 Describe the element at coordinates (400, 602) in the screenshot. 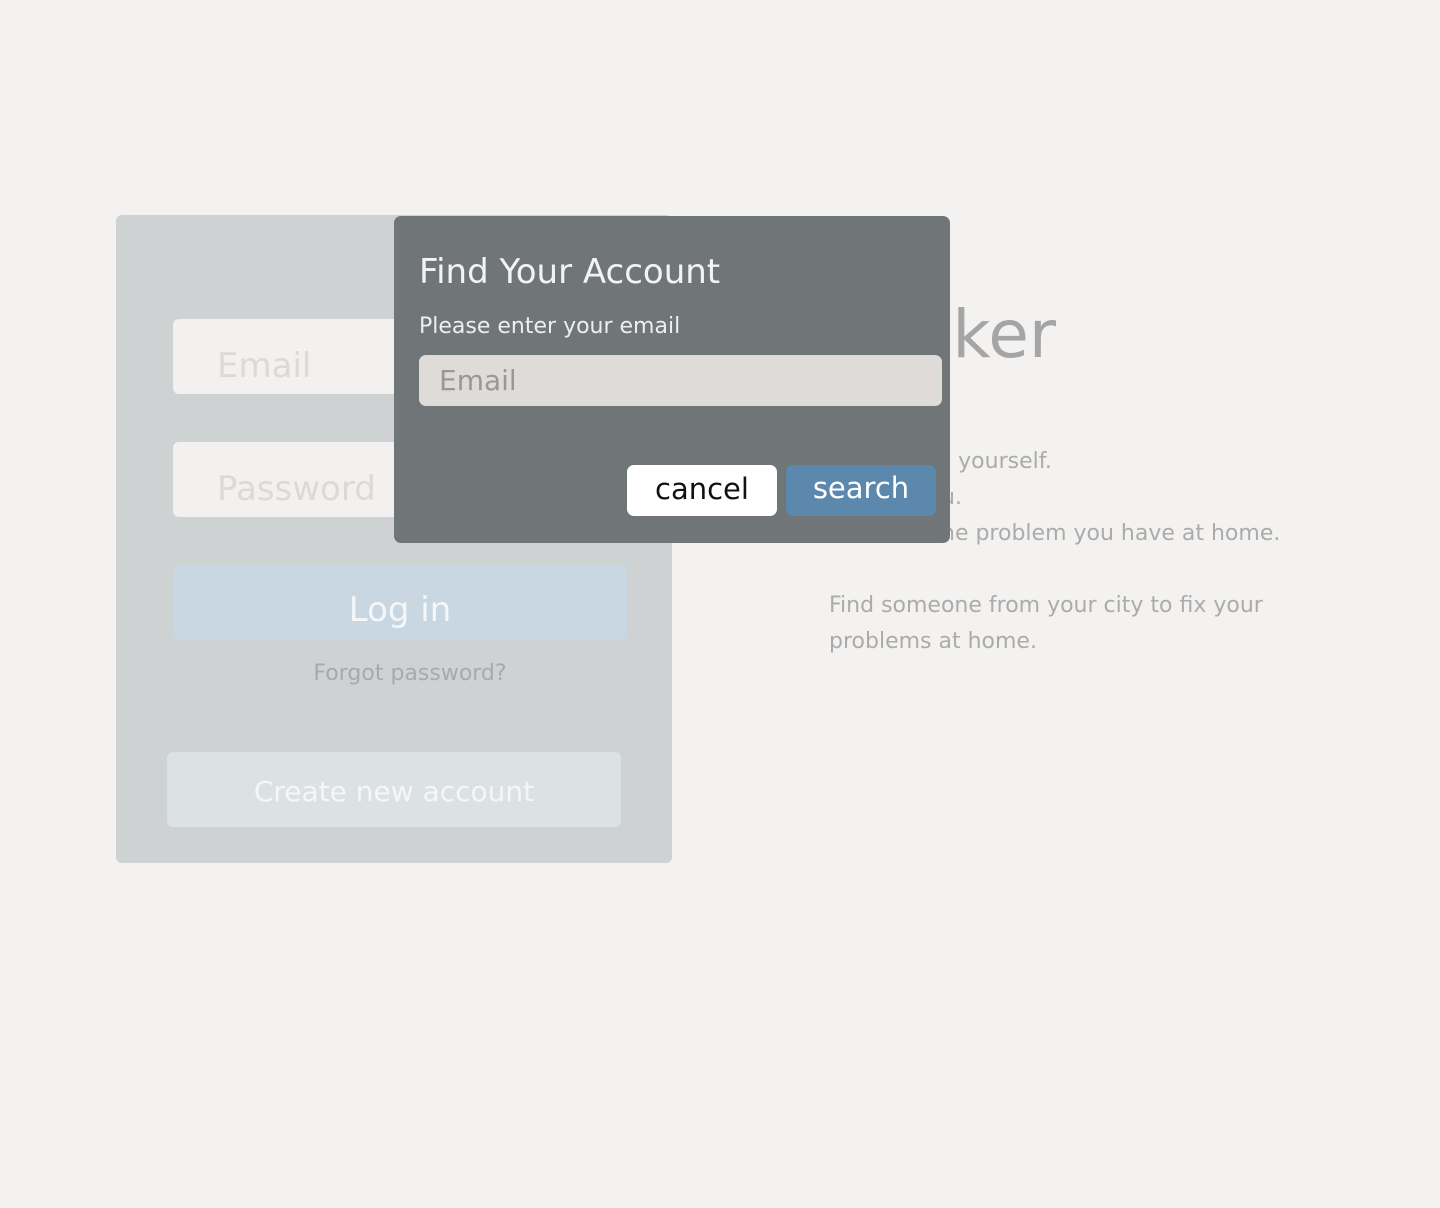

I see `login-button: Log in` at that location.